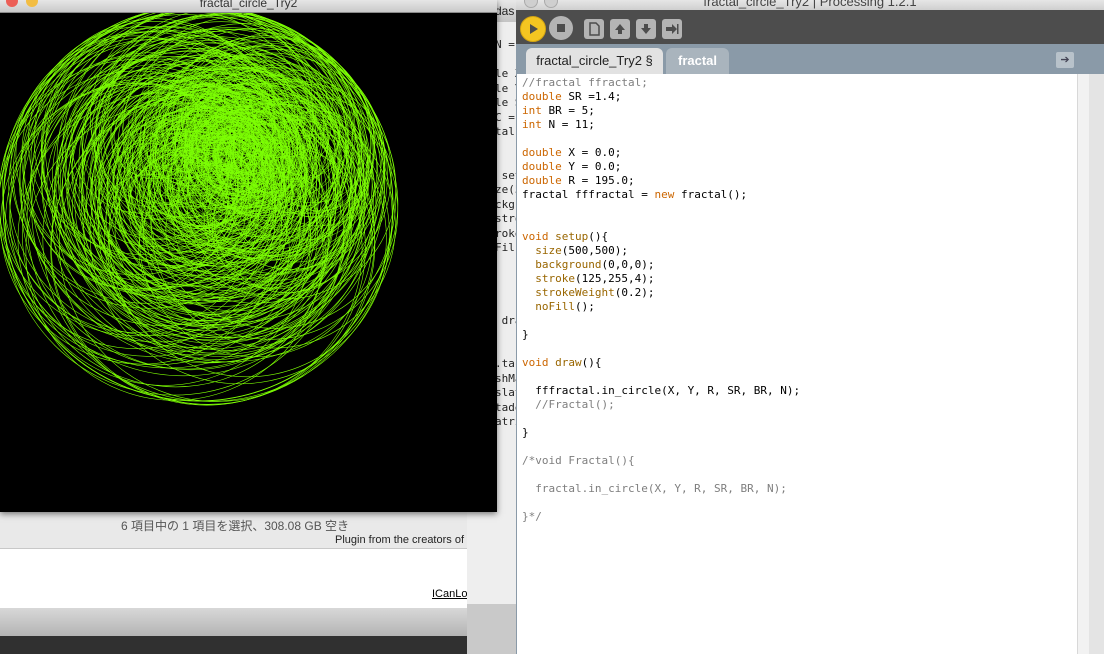 The width and height of the screenshot is (1104, 654). What do you see at coordinates (1096, 364) in the screenshot?
I see `side-pane` at bounding box center [1096, 364].